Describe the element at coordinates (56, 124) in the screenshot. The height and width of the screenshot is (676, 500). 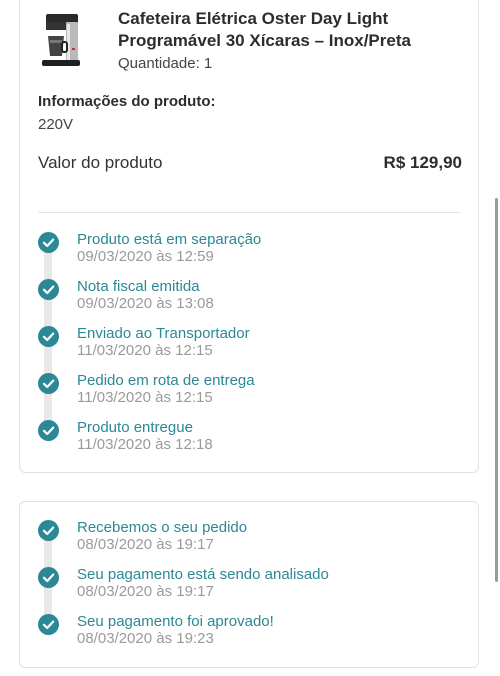
I see `product-voltage: 220V` at that location.